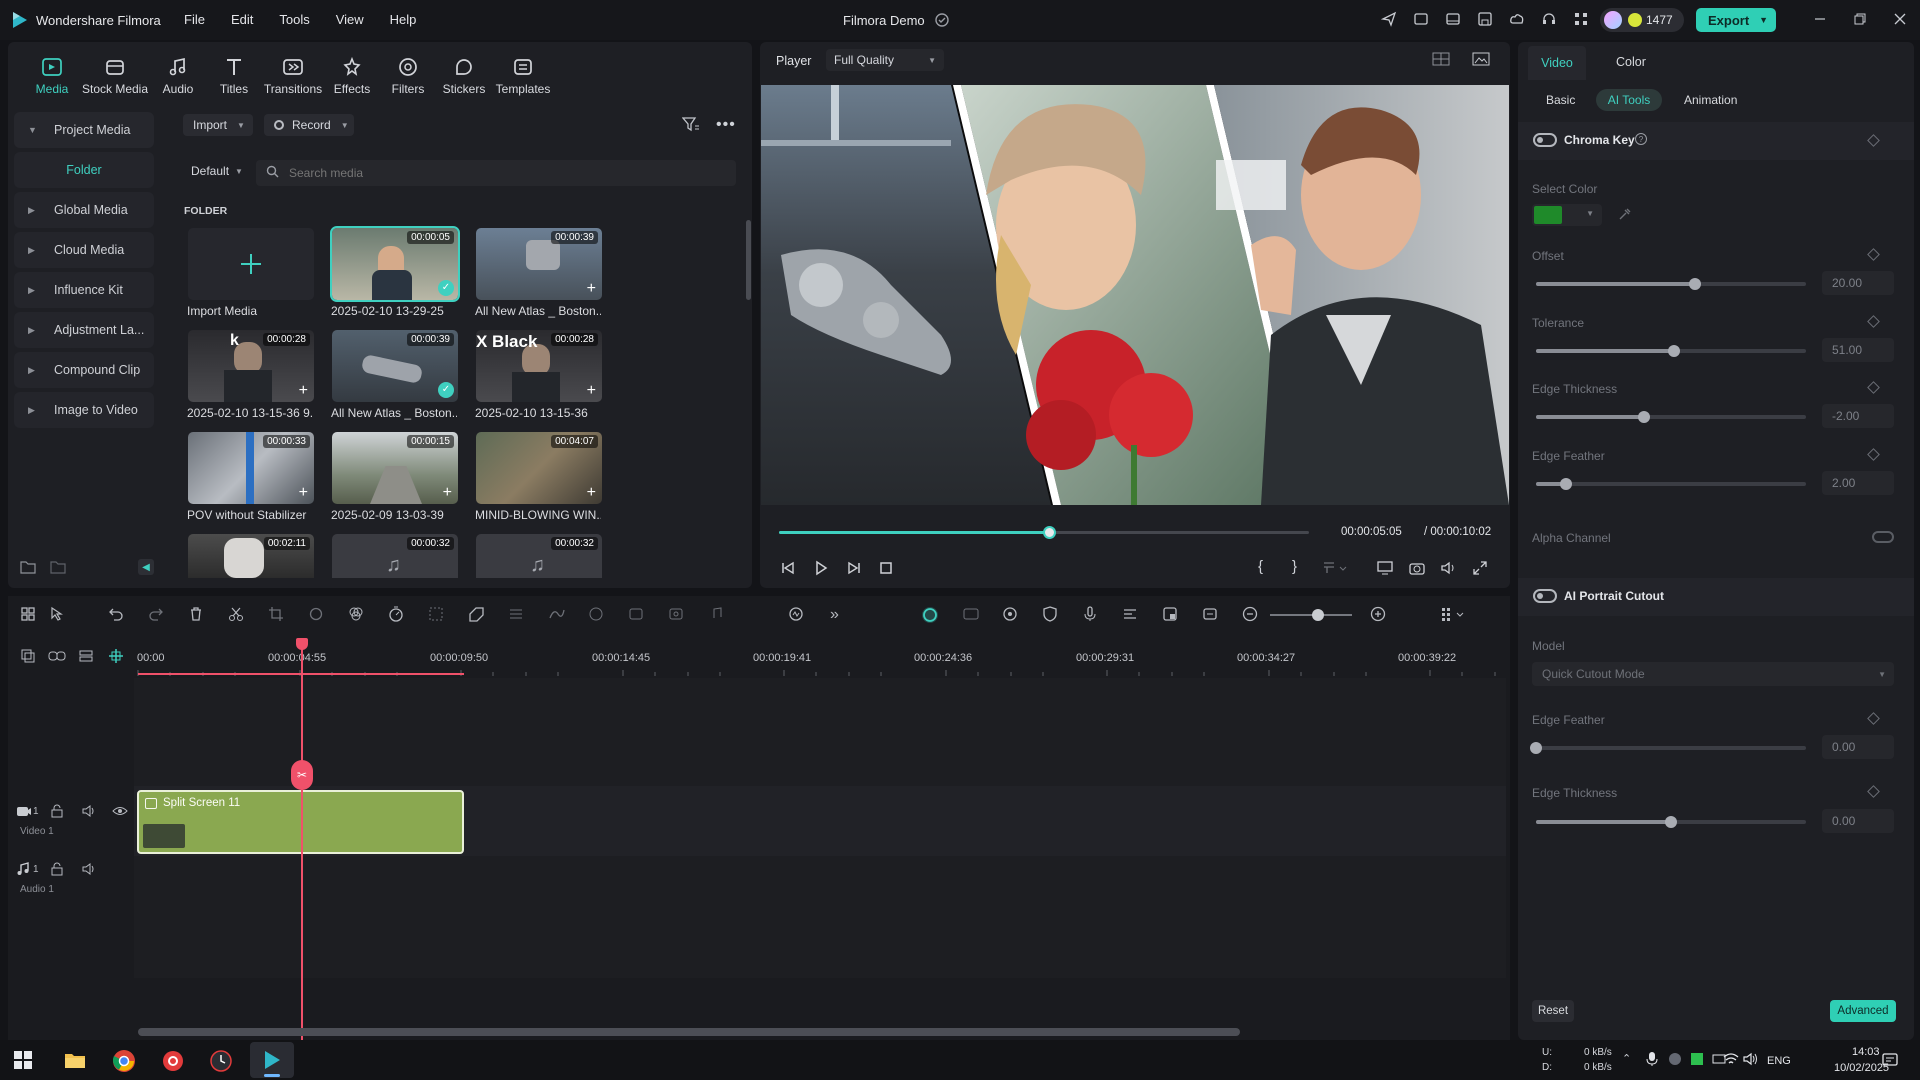 The image size is (1920, 1080). Describe the element at coordinates (294, 19) in the screenshot. I see `menu-tools: Tools` at that location.